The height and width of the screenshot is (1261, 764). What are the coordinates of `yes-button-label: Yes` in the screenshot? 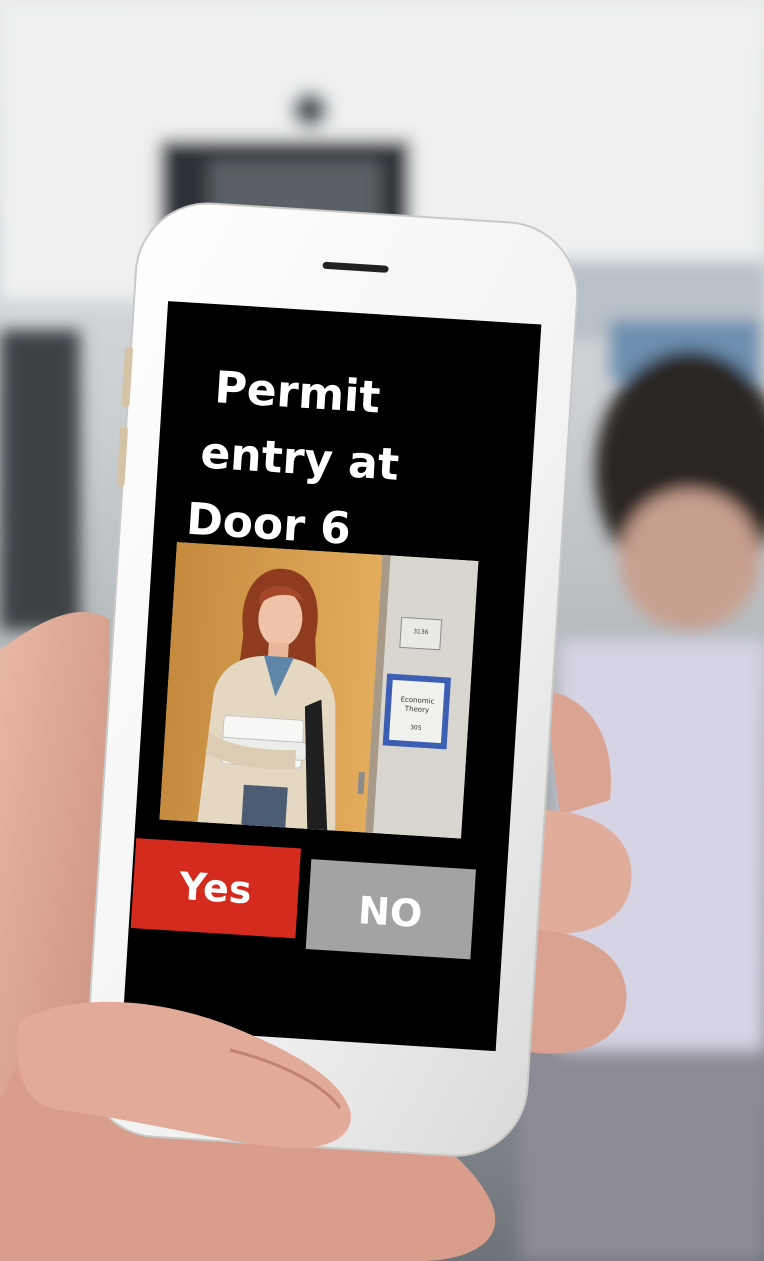 It's located at (215, 888).